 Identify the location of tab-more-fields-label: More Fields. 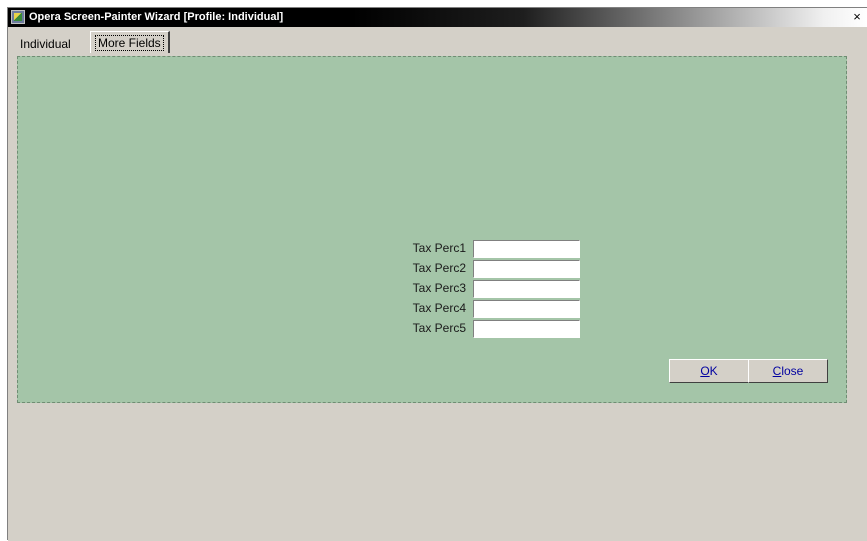
(129, 43).